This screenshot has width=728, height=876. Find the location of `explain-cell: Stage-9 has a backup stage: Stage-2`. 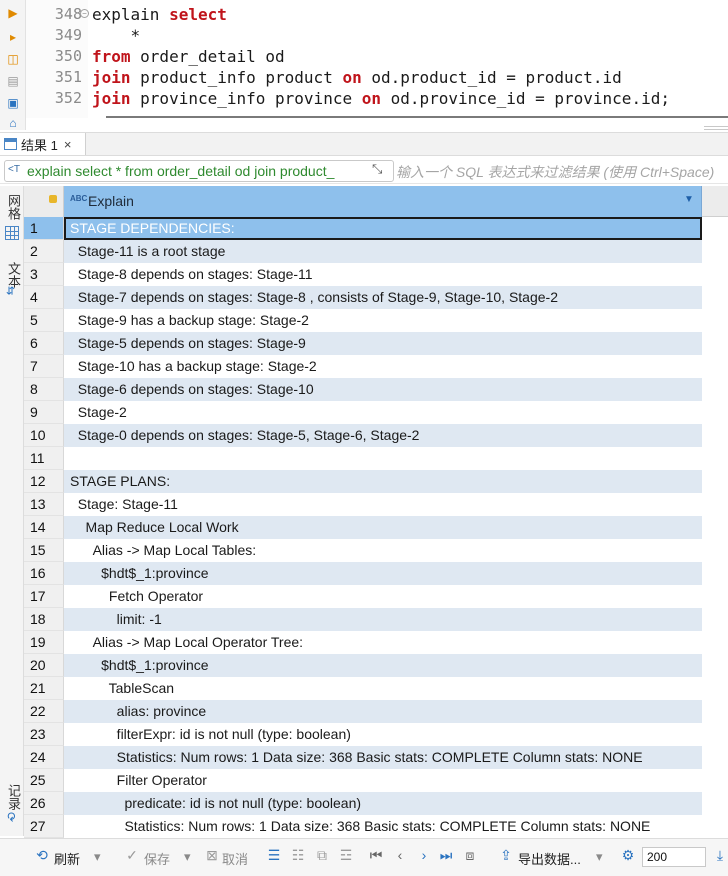

explain-cell: Stage-9 has a backup stage: Stage-2 is located at coordinates (383, 320).